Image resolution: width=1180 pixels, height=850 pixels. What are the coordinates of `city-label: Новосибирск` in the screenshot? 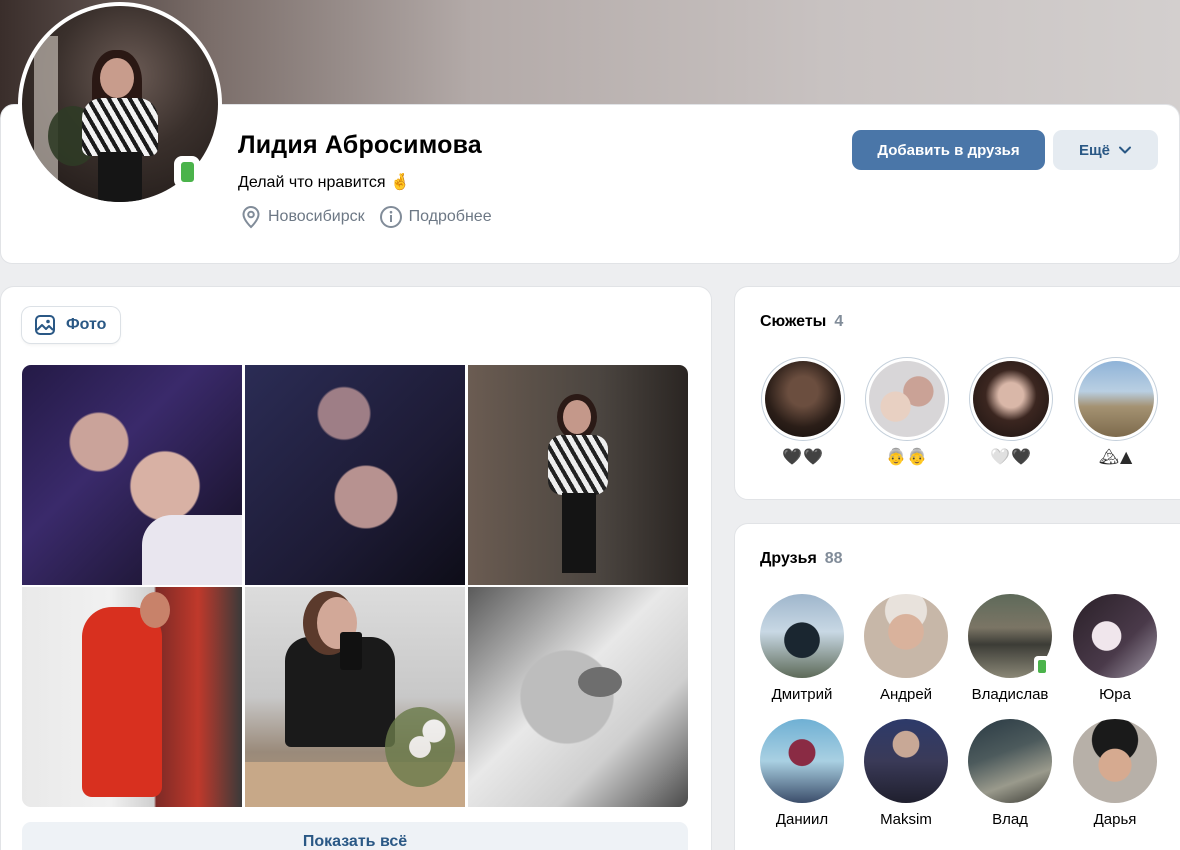 It's located at (316, 216).